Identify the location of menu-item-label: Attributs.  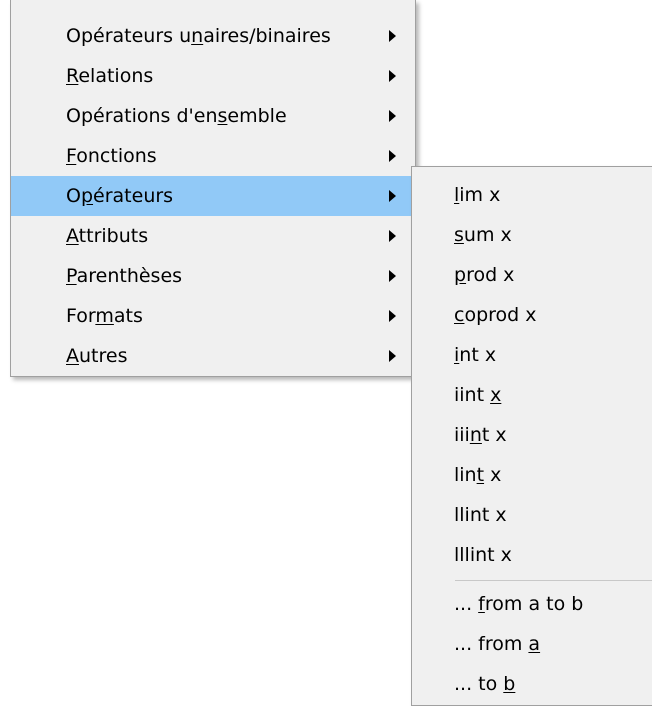
(107, 236).